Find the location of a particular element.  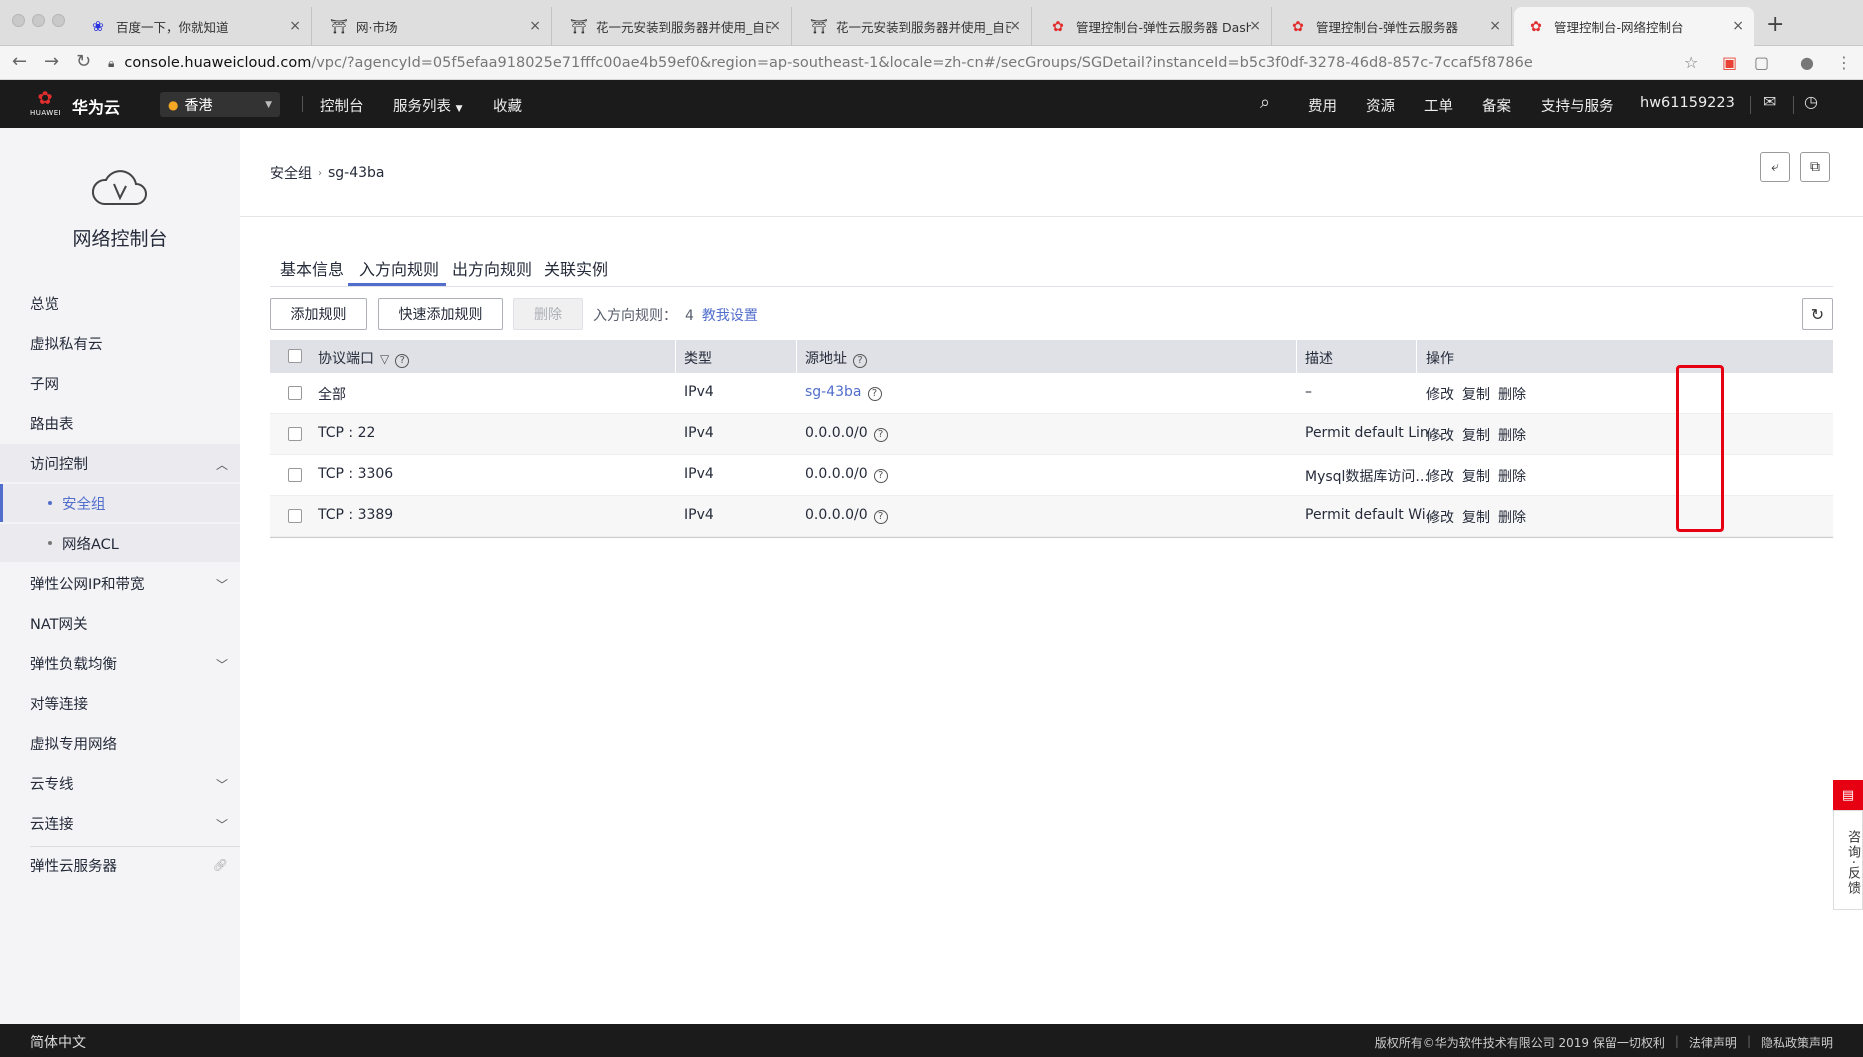

sidebar-item-subnet: 子网 is located at coordinates (120, 383).